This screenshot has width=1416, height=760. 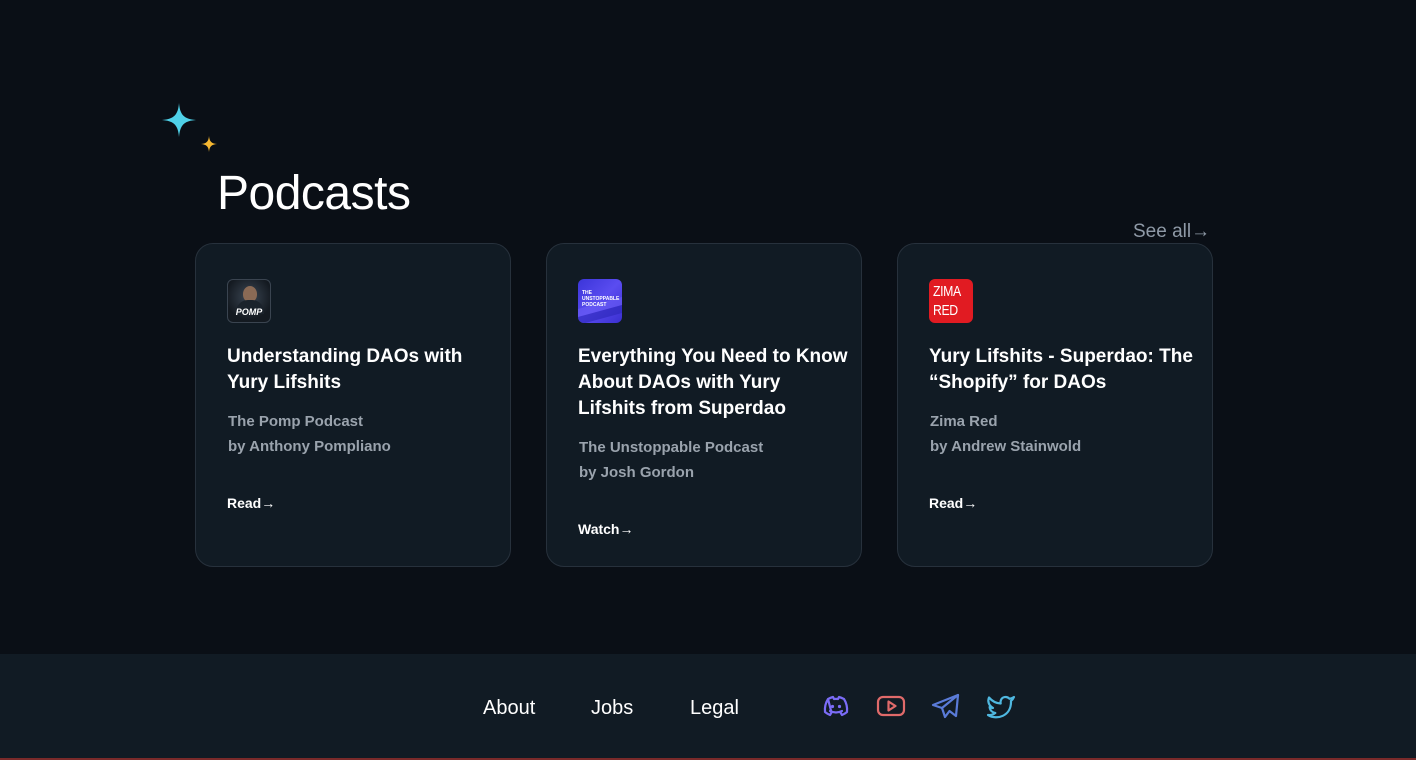 What do you see at coordinates (209, 144) in the screenshot?
I see `sparkle-small-icon` at bounding box center [209, 144].